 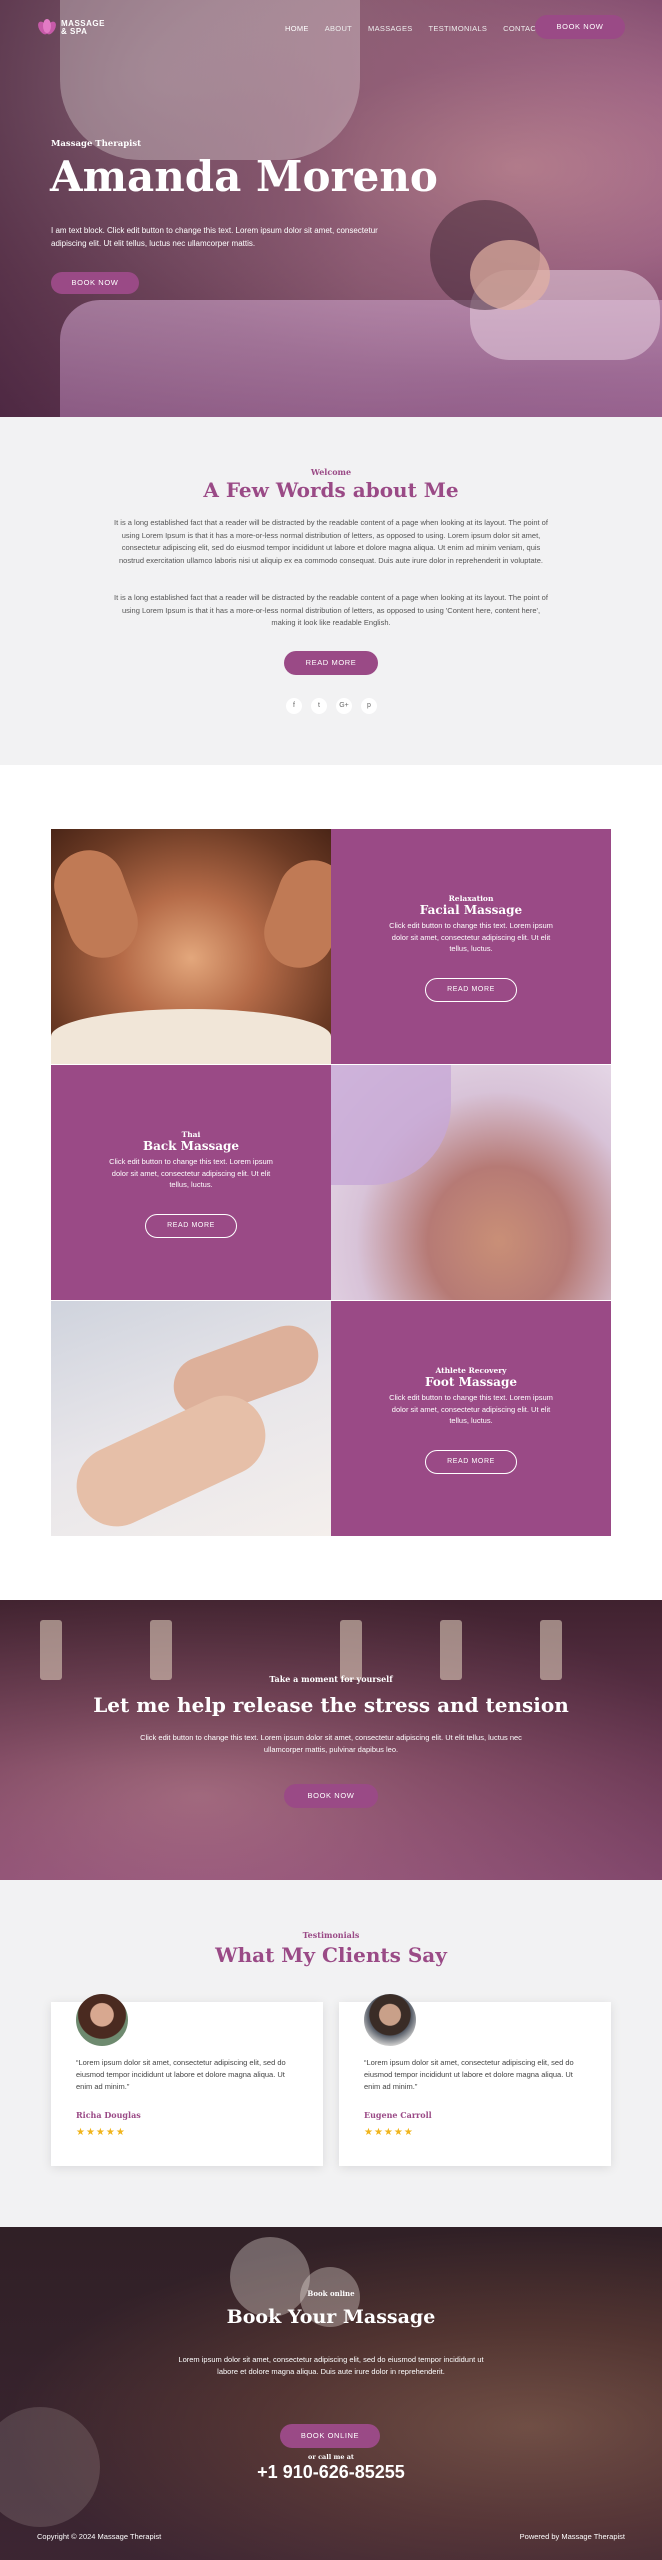 What do you see at coordinates (331, 2457) in the screenshot?
I see `call-label: or call me at` at bounding box center [331, 2457].